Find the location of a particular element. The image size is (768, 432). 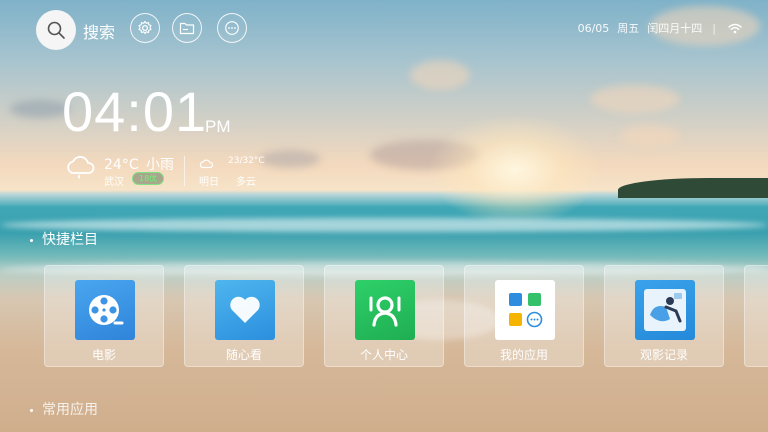

wifi-icon is located at coordinates (735, 28).